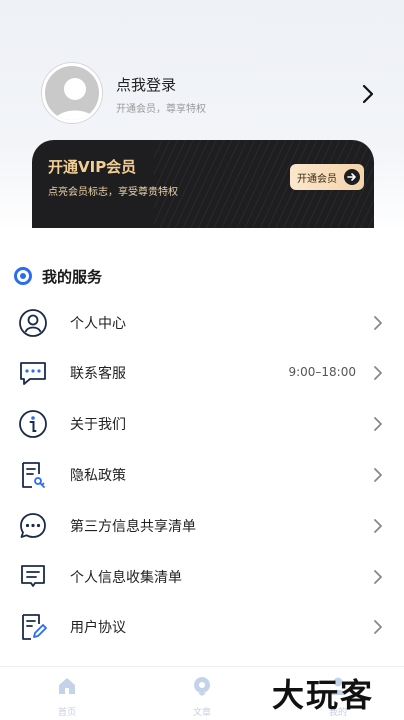 This screenshot has width=404, height=720. What do you see at coordinates (202, 526) in the screenshot?
I see `menu-item-third-party-sharing: 第三方信息共享清单` at bounding box center [202, 526].